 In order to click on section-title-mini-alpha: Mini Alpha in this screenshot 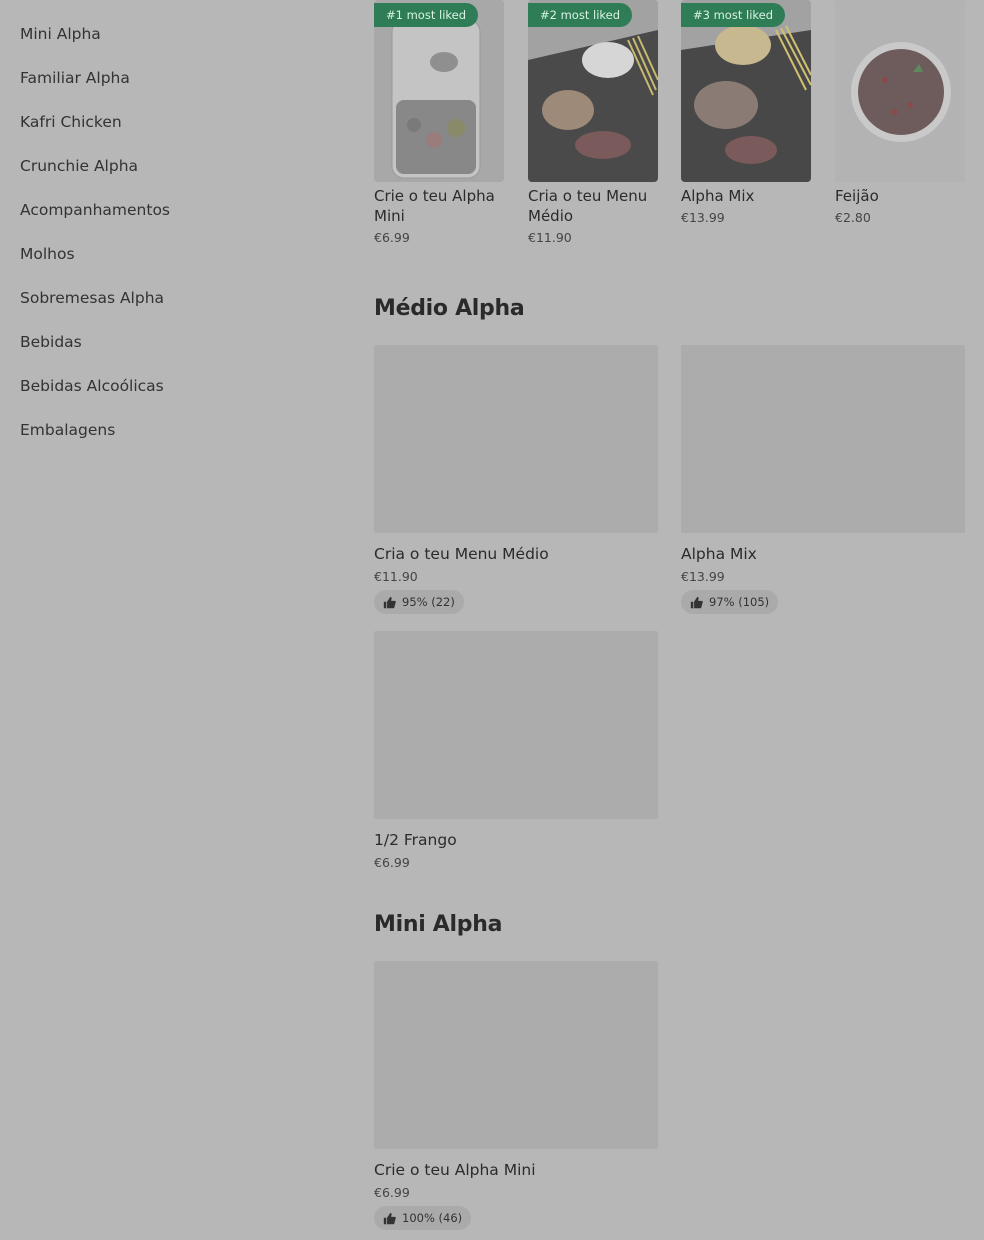, I will do `click(438, 924)`.